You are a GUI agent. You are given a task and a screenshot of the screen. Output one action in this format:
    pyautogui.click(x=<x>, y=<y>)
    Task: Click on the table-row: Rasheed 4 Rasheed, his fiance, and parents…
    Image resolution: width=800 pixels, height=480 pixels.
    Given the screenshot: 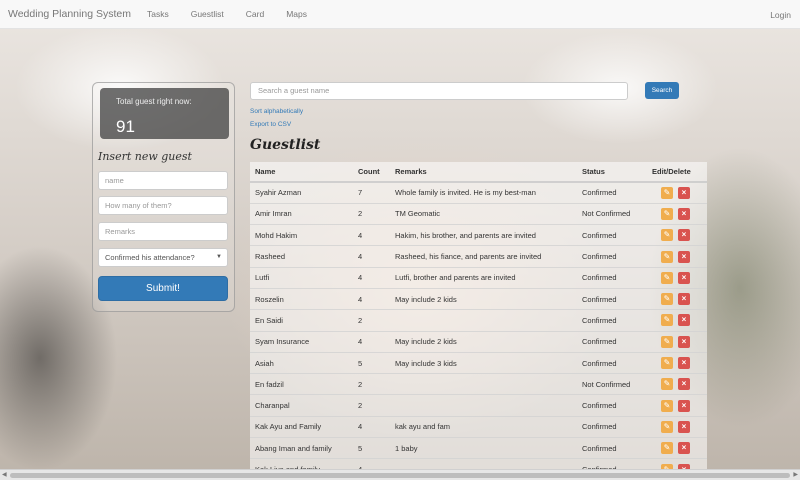 What is the action you would take?
    pyautogui.click(x=478, y=256)
    